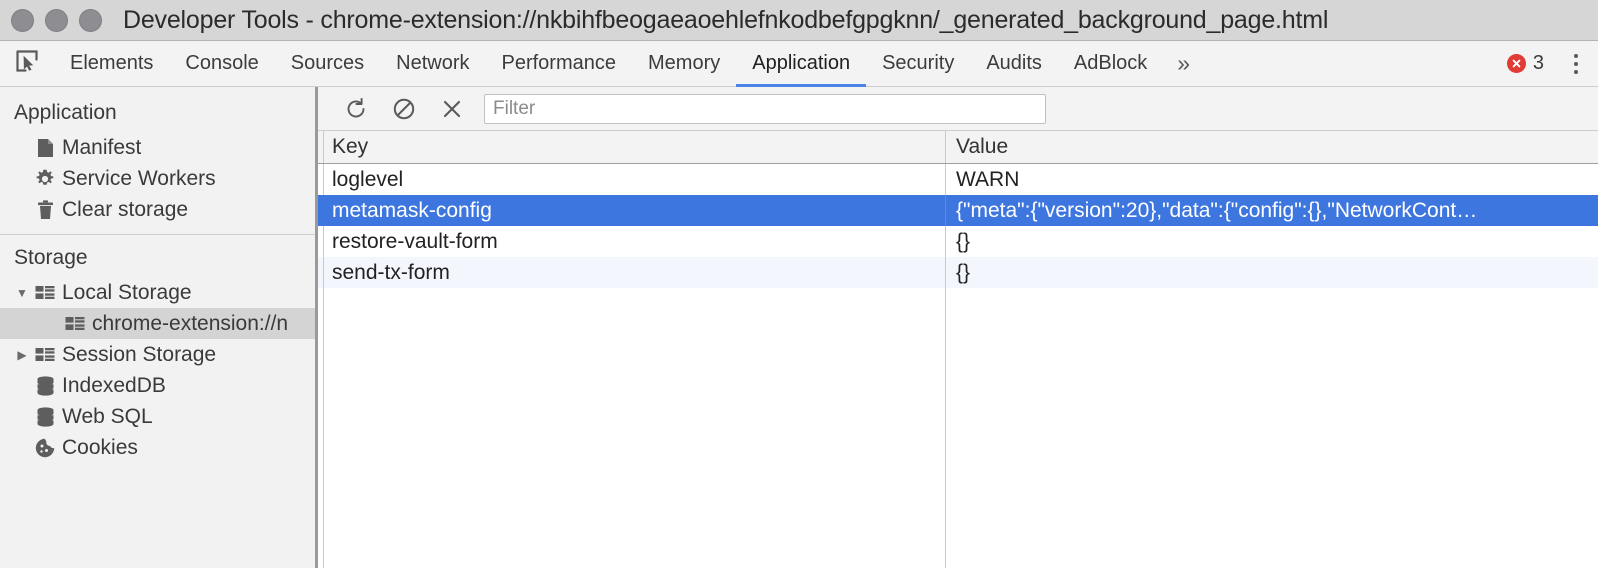 This screenshot has width=1598, height=568. Describe the element at coordinates (114, 385) in the screenshot. I see `sidebar-item-label: IndexedDB` at that location.